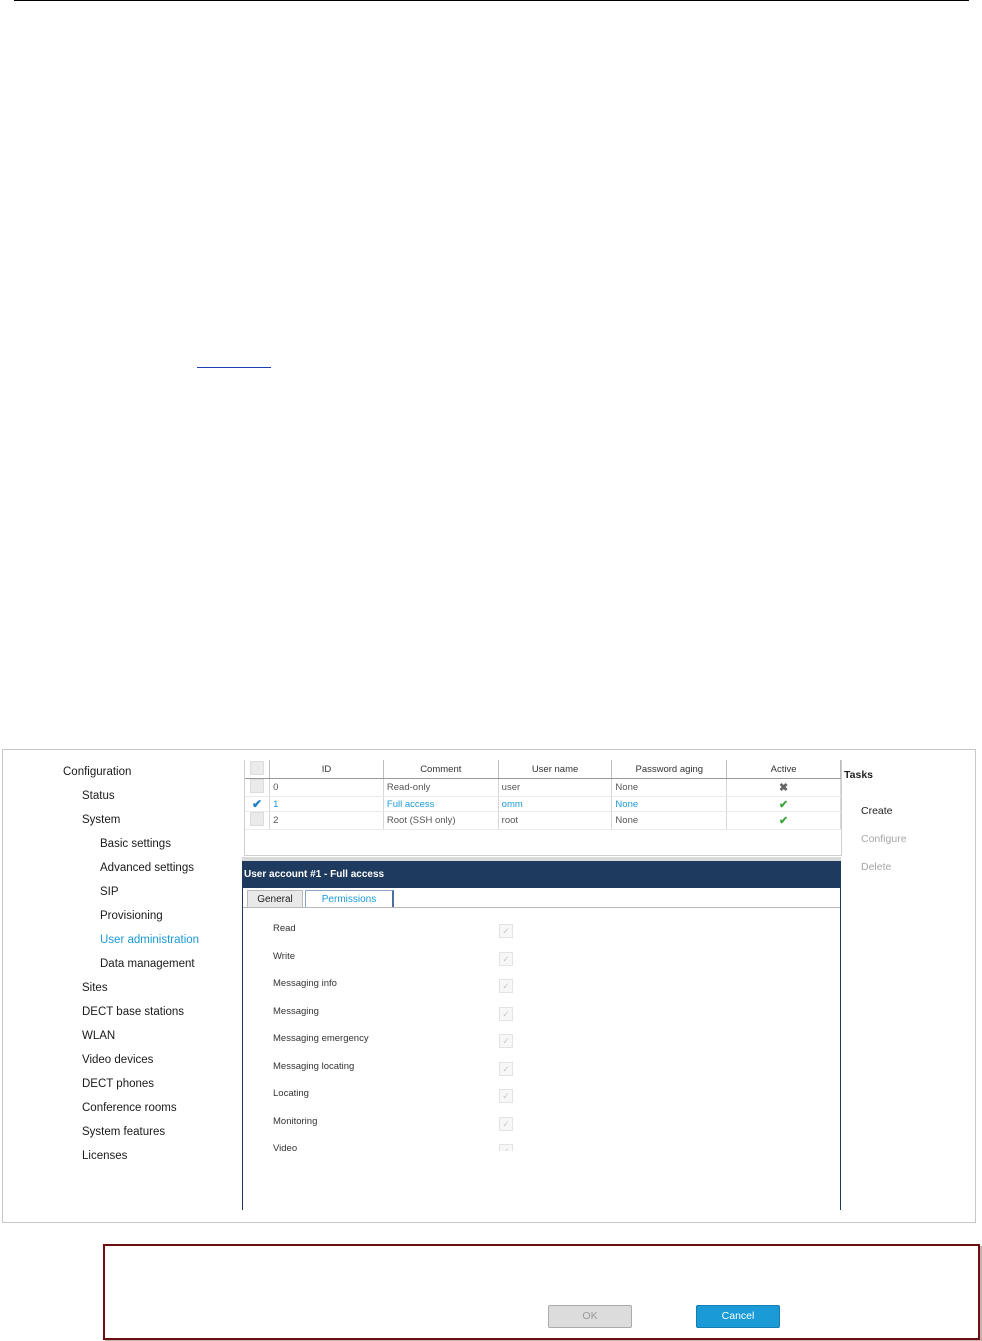 Image resolution: width=982 pixels, height=1341 pixels. Describe the element at coordinates (555, 804) in the screenshot. I see `cell-user-name: omm` at that location.